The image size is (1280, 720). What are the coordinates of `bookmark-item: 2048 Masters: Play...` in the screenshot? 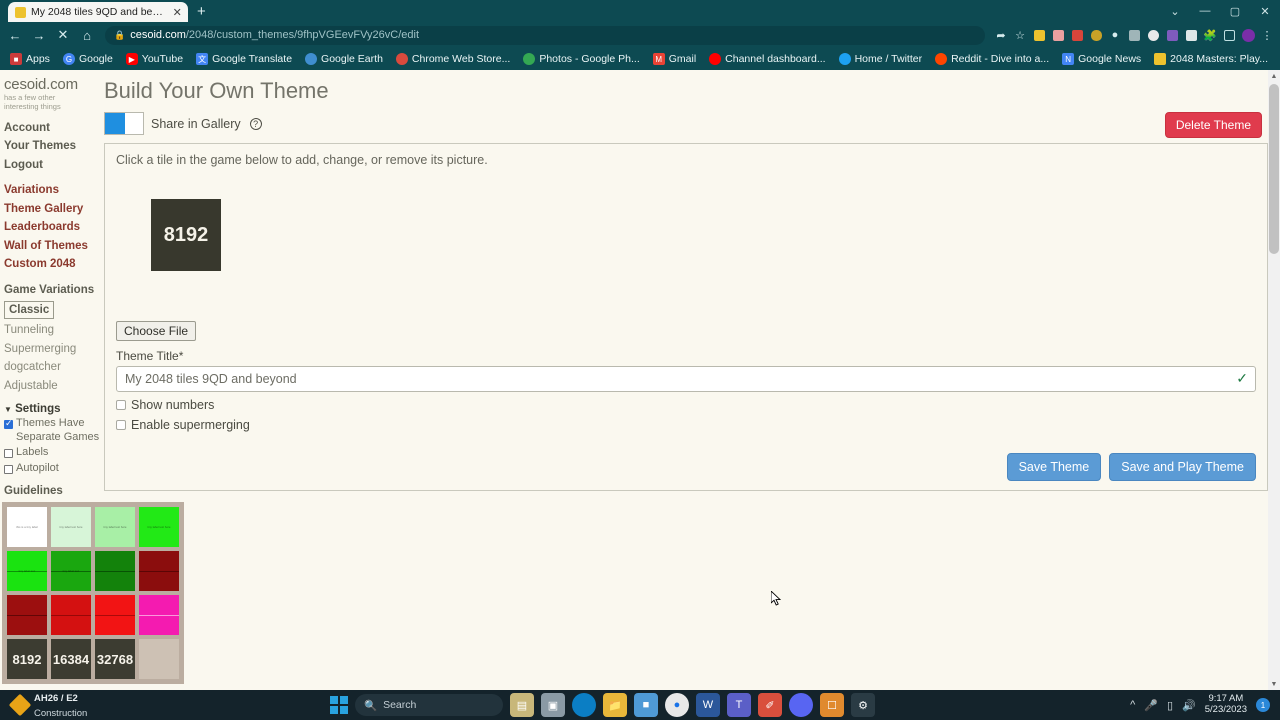 It's located at (1211, 59).